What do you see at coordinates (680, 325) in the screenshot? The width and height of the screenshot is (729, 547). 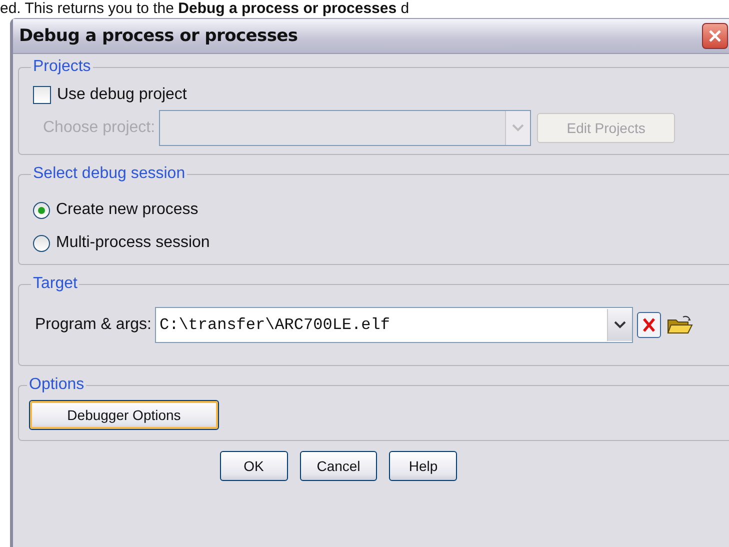 I see `folder-icon` at bounding box center [680, 325].